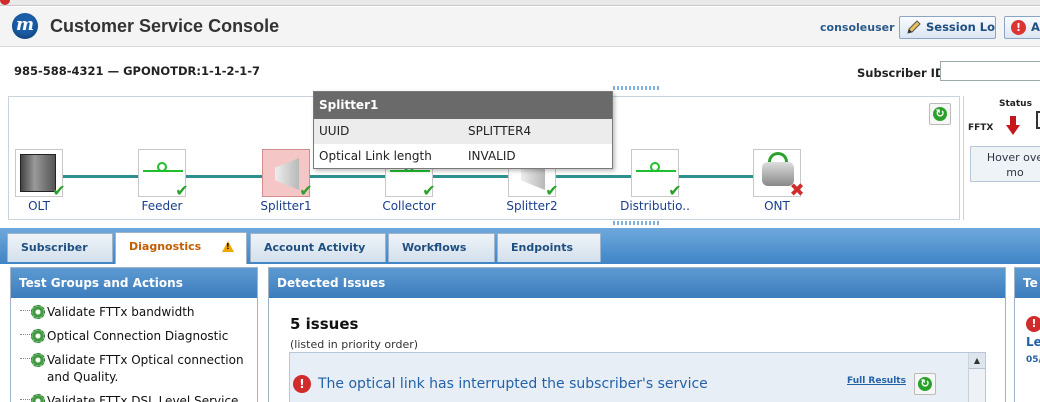 The image size is (1040, 402). I want to click on subscriber-id-input, so click(990, 71).